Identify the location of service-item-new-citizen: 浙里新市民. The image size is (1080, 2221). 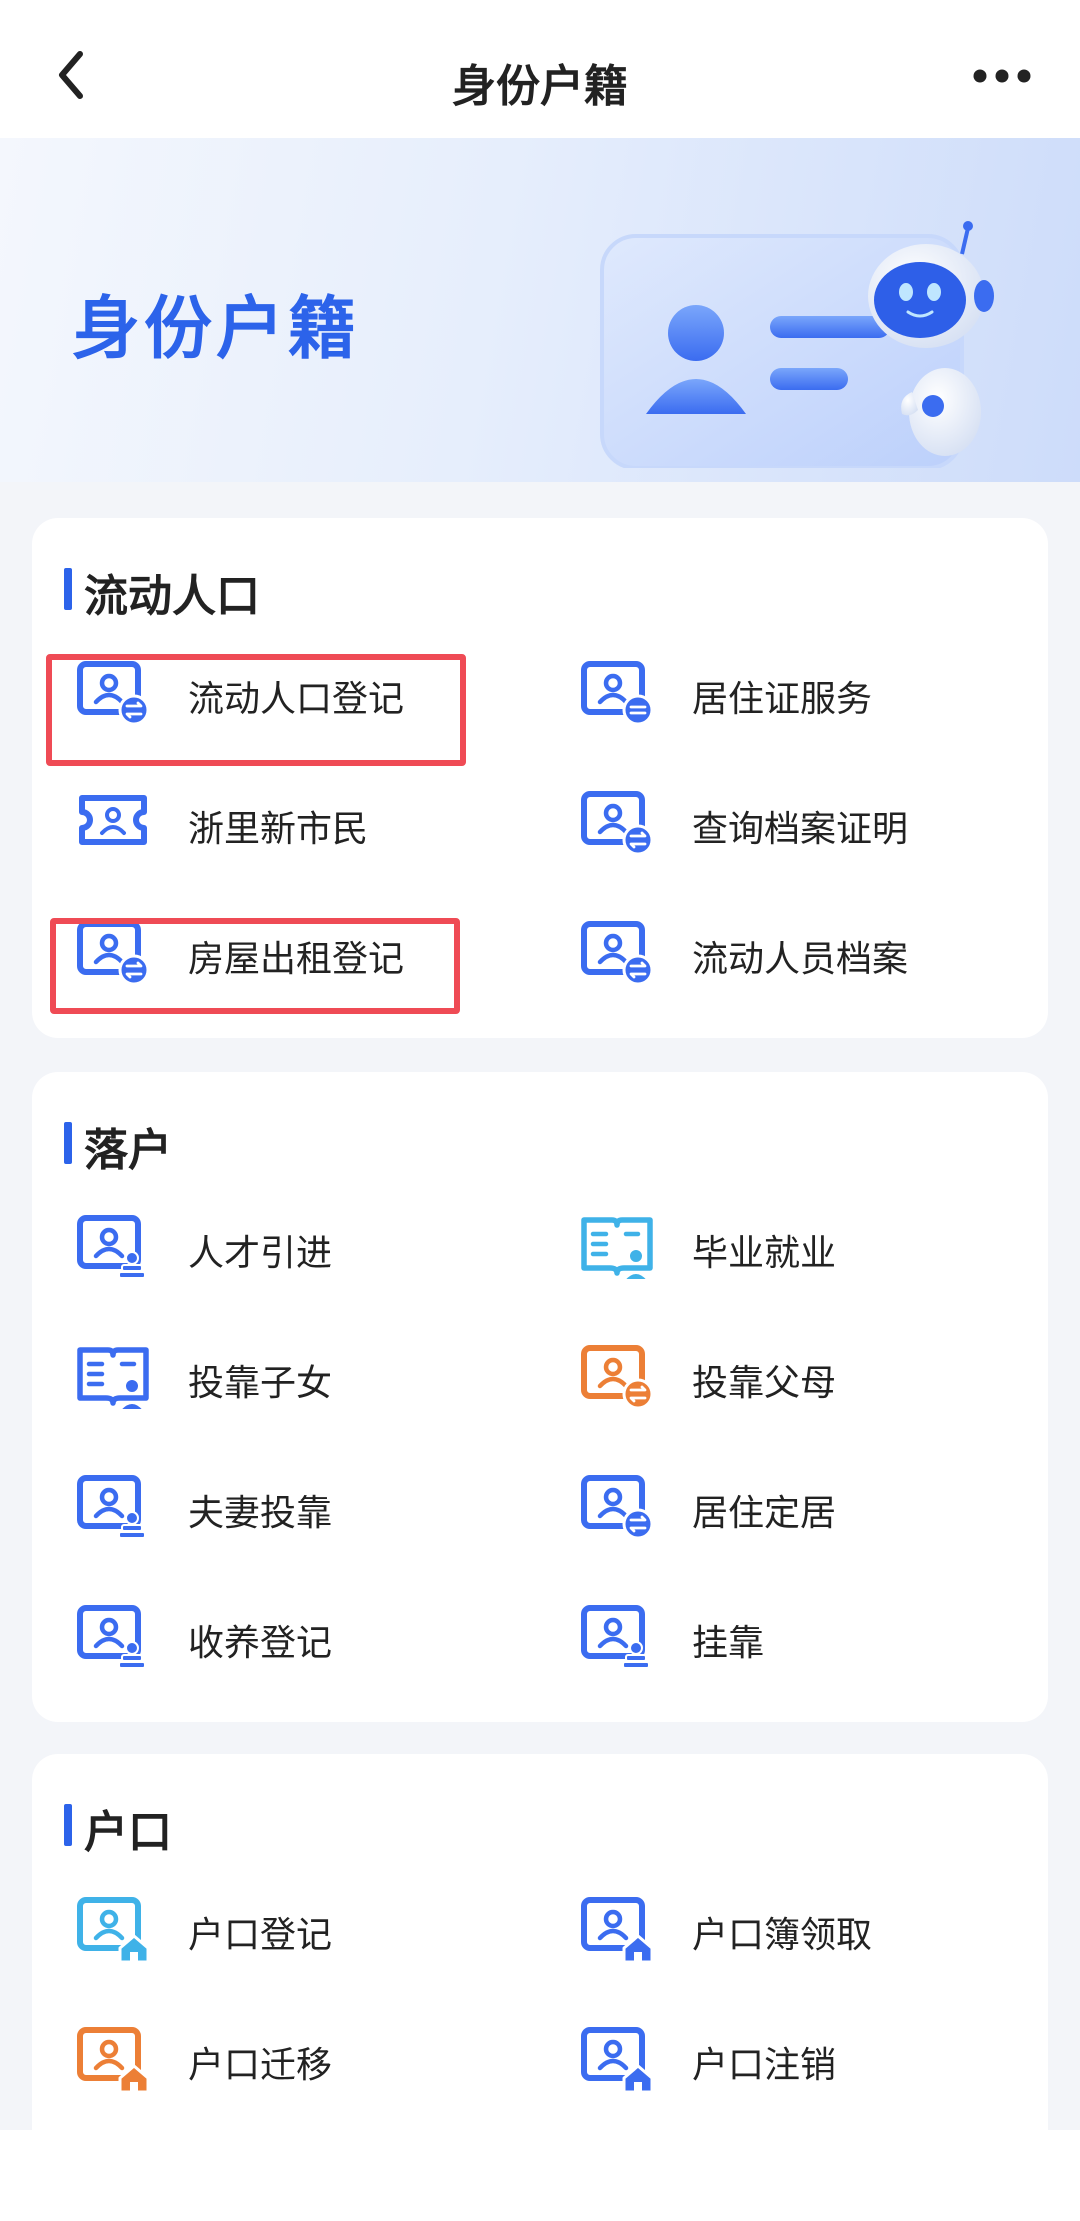
(267, 822).